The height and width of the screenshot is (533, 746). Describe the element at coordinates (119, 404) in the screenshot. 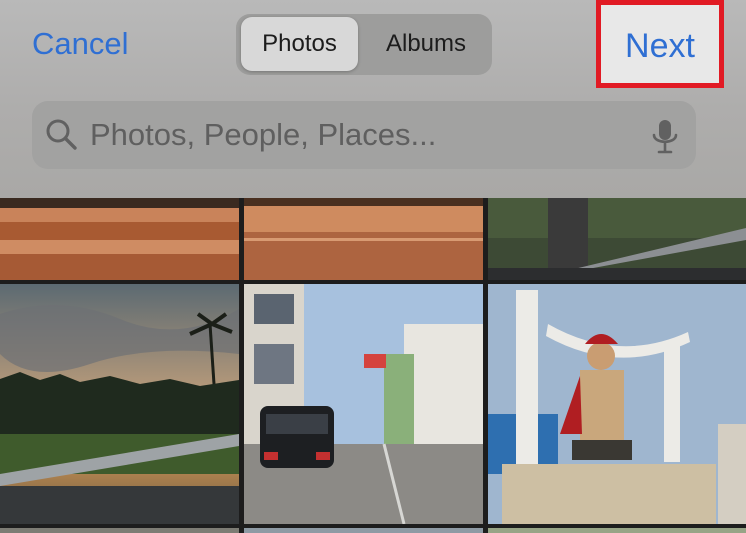

I see `photo-thumbnail-sunset` at that location.